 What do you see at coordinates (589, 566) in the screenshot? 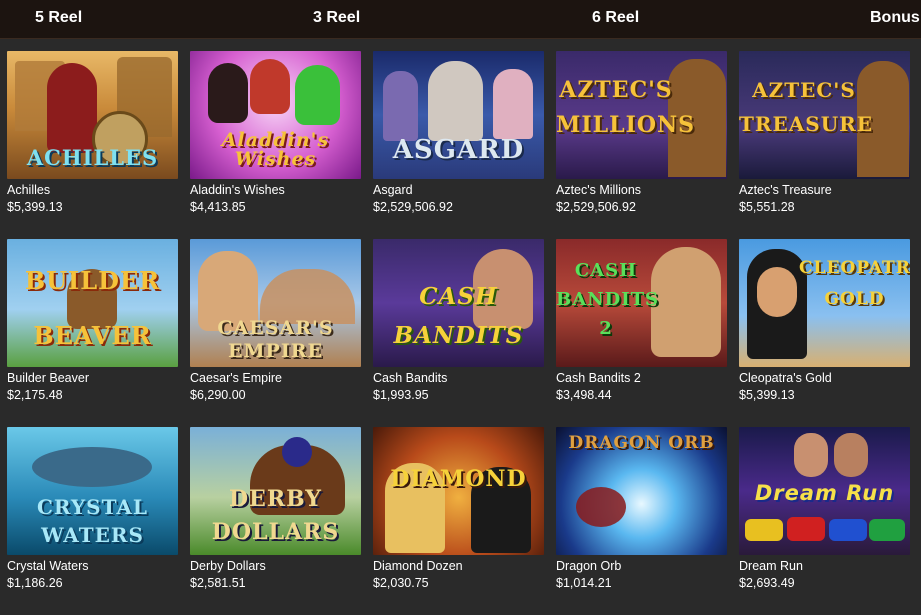
I see `game-name: Dragon Orb` at bounding box center [589, 566].